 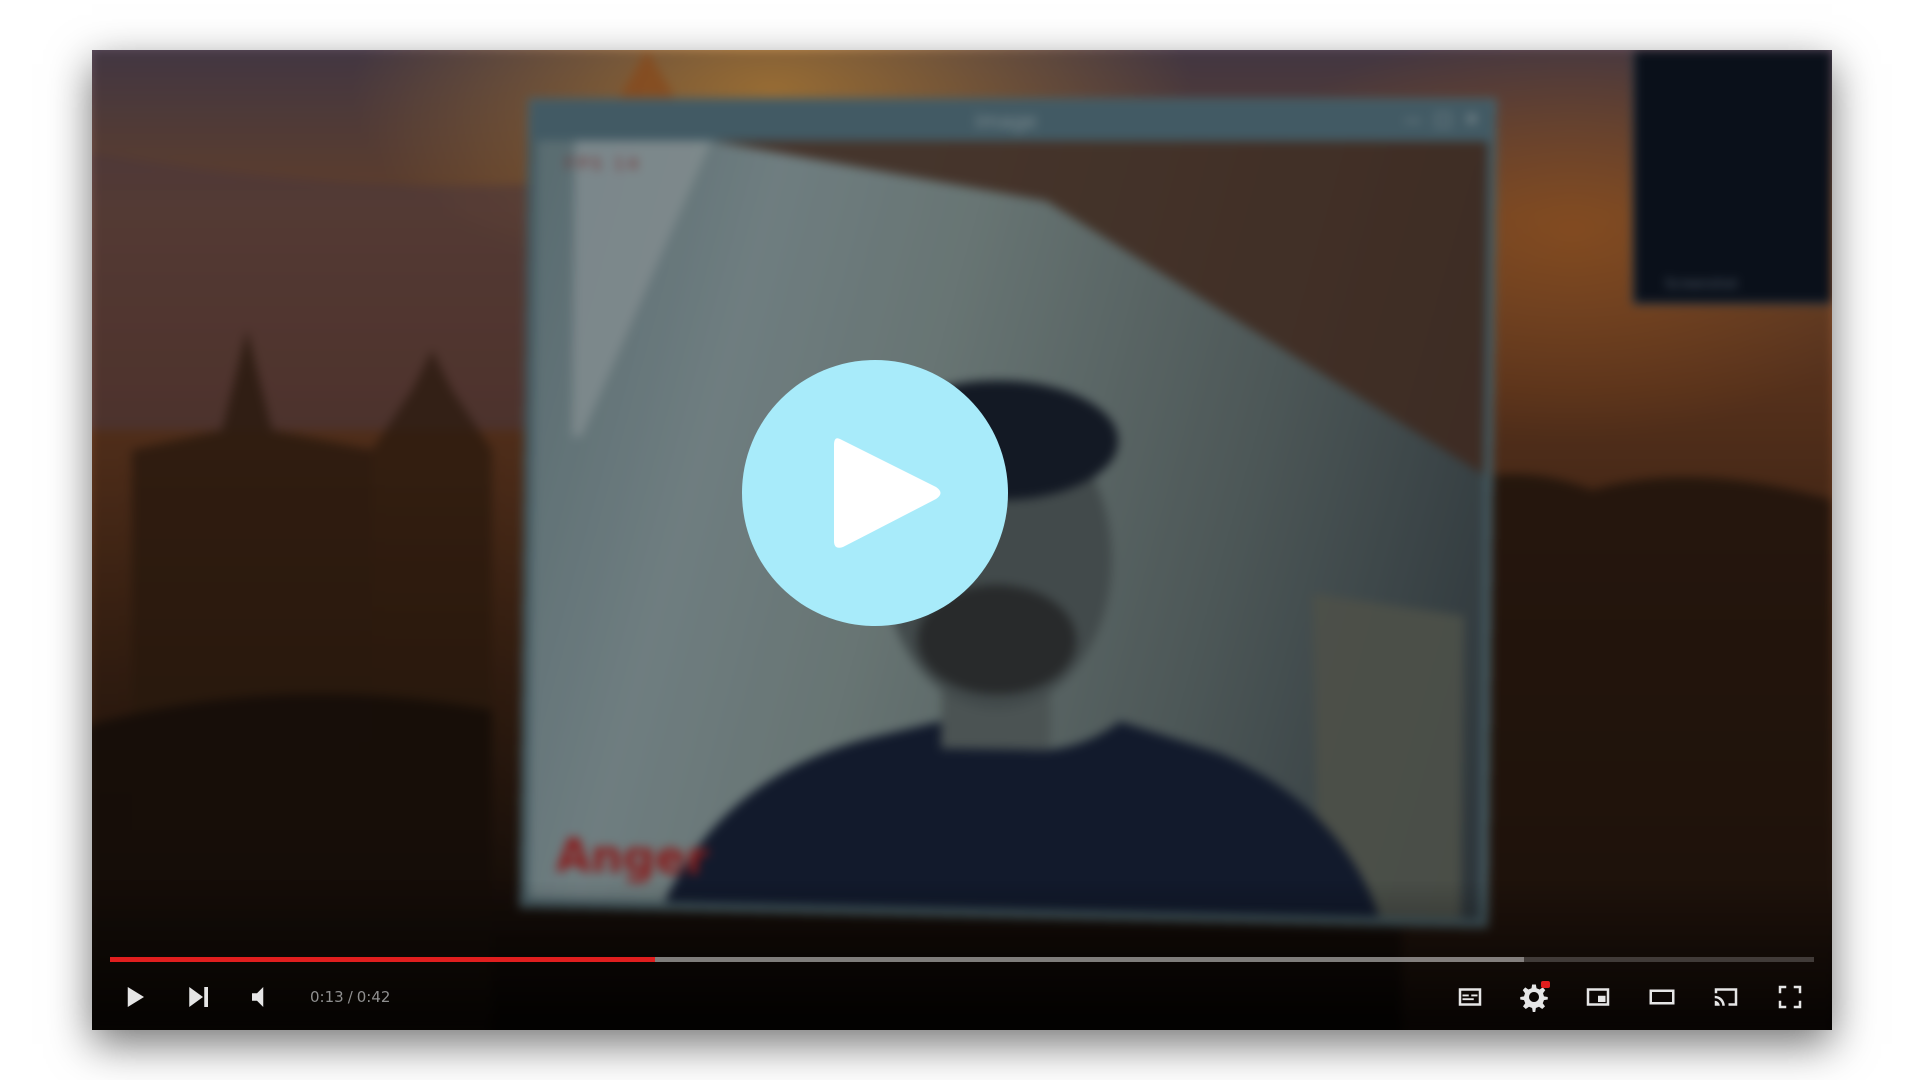 I want to click on play-button, so click(x=134, y=997).